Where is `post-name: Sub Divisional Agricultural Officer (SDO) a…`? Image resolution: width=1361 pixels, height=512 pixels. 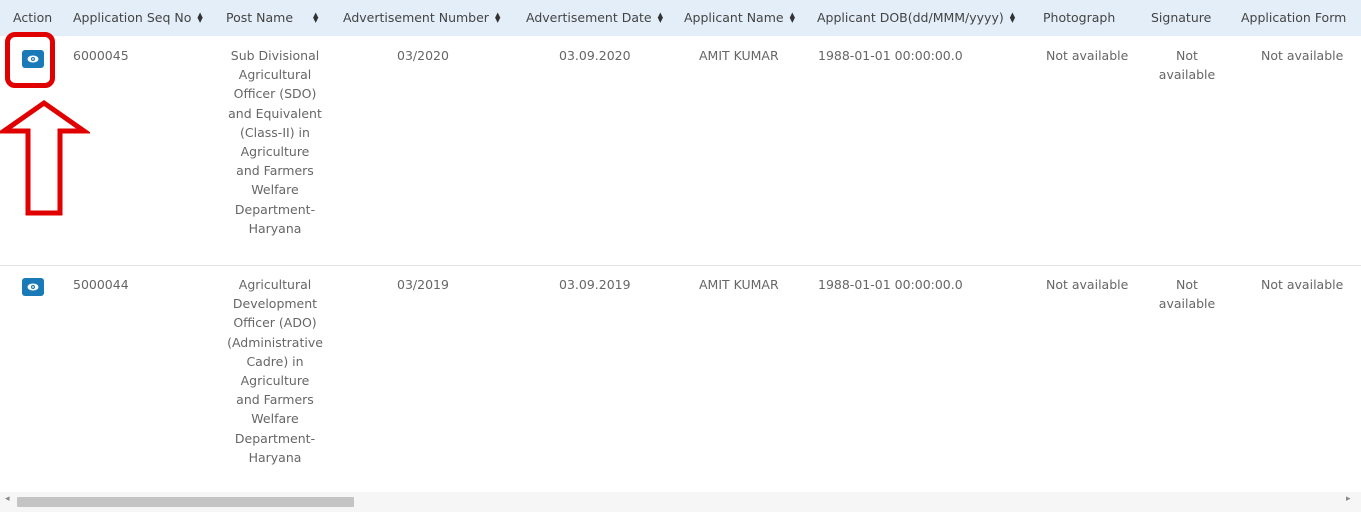 post-name: Sub Divisional Agricultural Officer (SDO) a… is located at coordinates (275, 142).